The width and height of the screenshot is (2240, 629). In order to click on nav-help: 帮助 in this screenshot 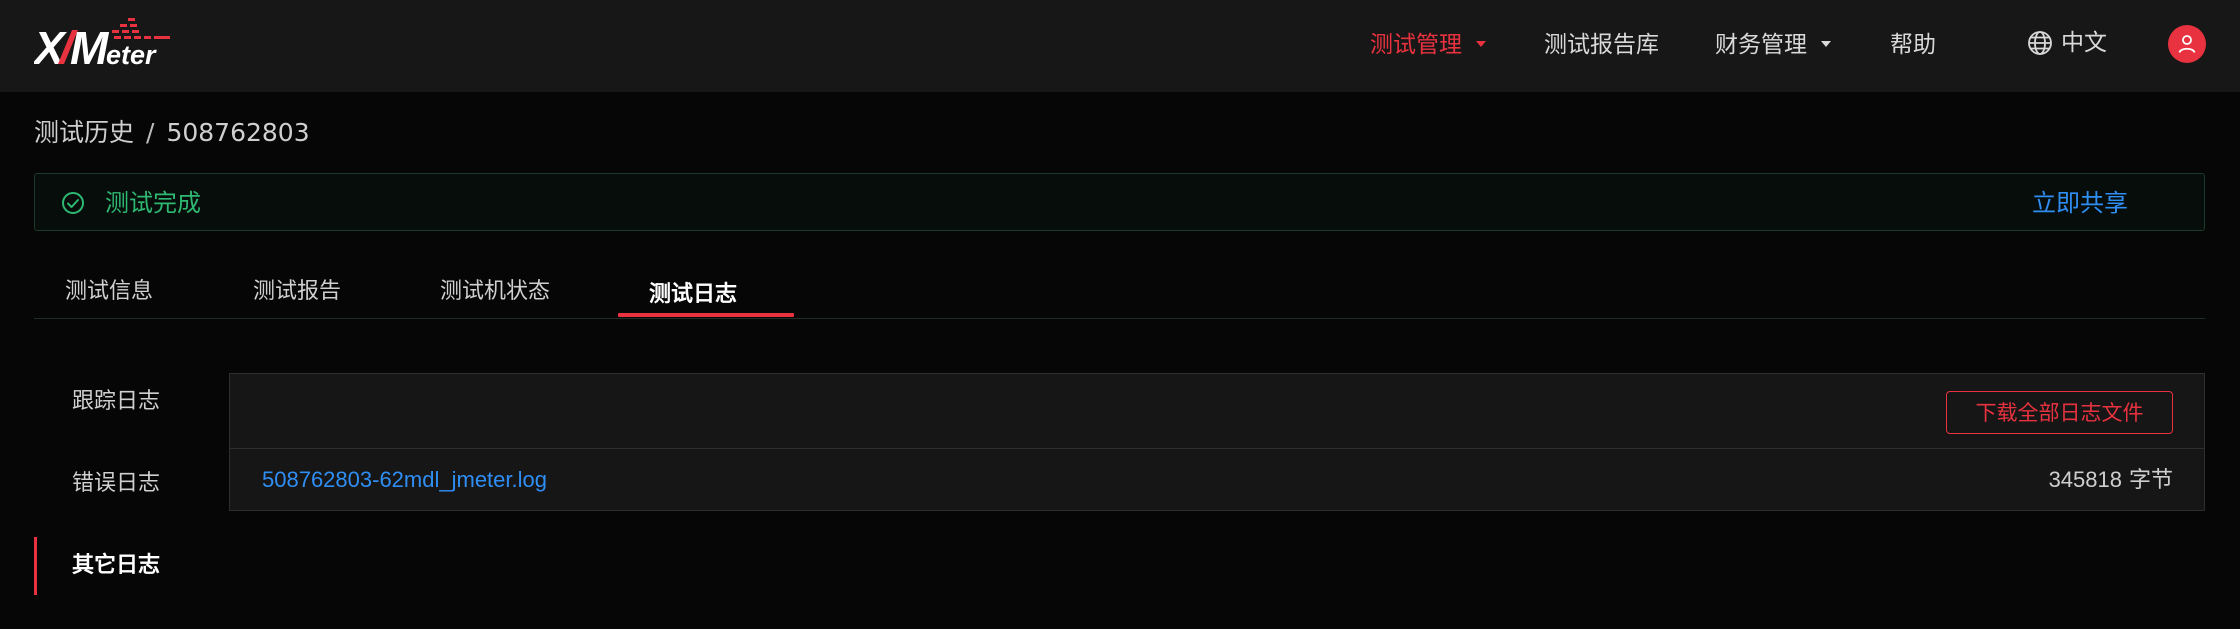, I will do `click(1913, 45)`.